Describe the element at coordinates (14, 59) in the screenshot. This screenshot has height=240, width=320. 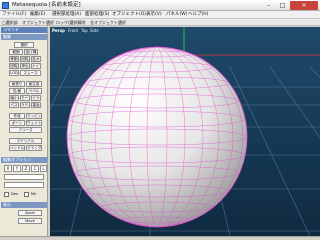
I see `move-button: 移動` at that location.